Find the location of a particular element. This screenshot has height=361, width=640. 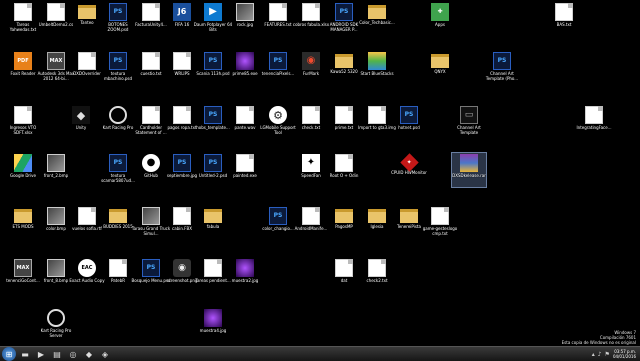

desktop-icon-features: FEATURES.txt is located at coordinates (278, 19).